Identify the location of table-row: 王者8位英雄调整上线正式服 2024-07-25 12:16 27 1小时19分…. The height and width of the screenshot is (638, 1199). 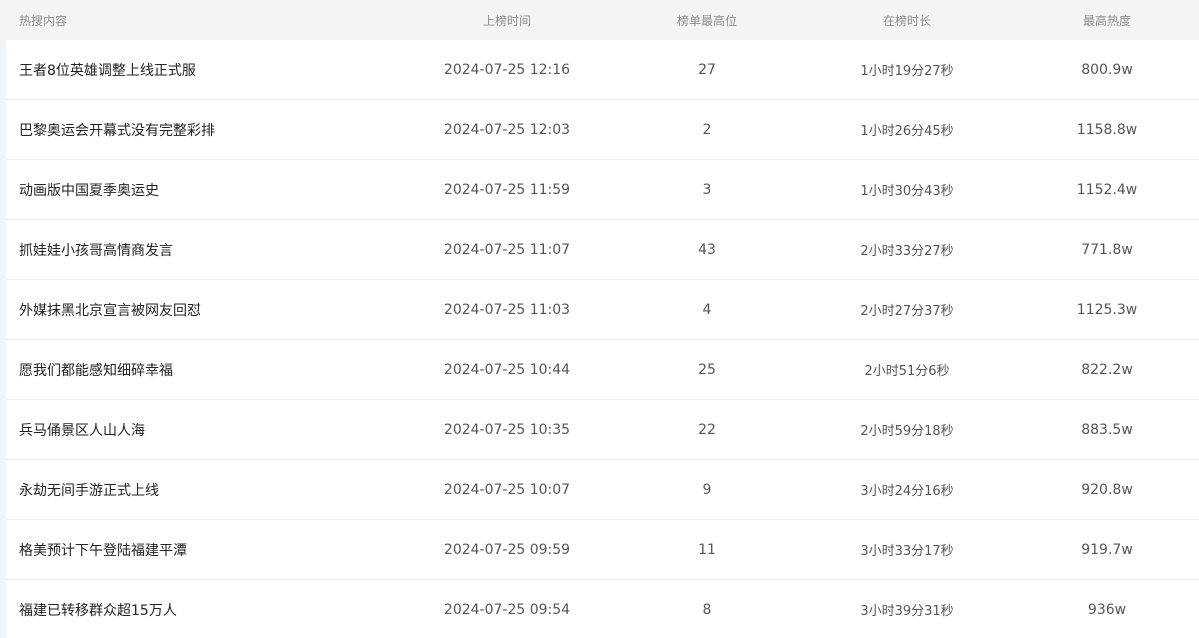
(602, 70).